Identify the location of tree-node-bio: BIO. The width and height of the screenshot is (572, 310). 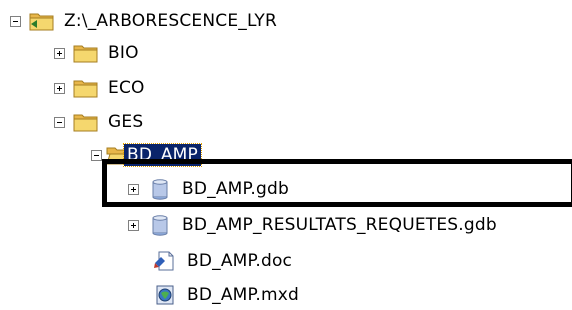
(98, 53).